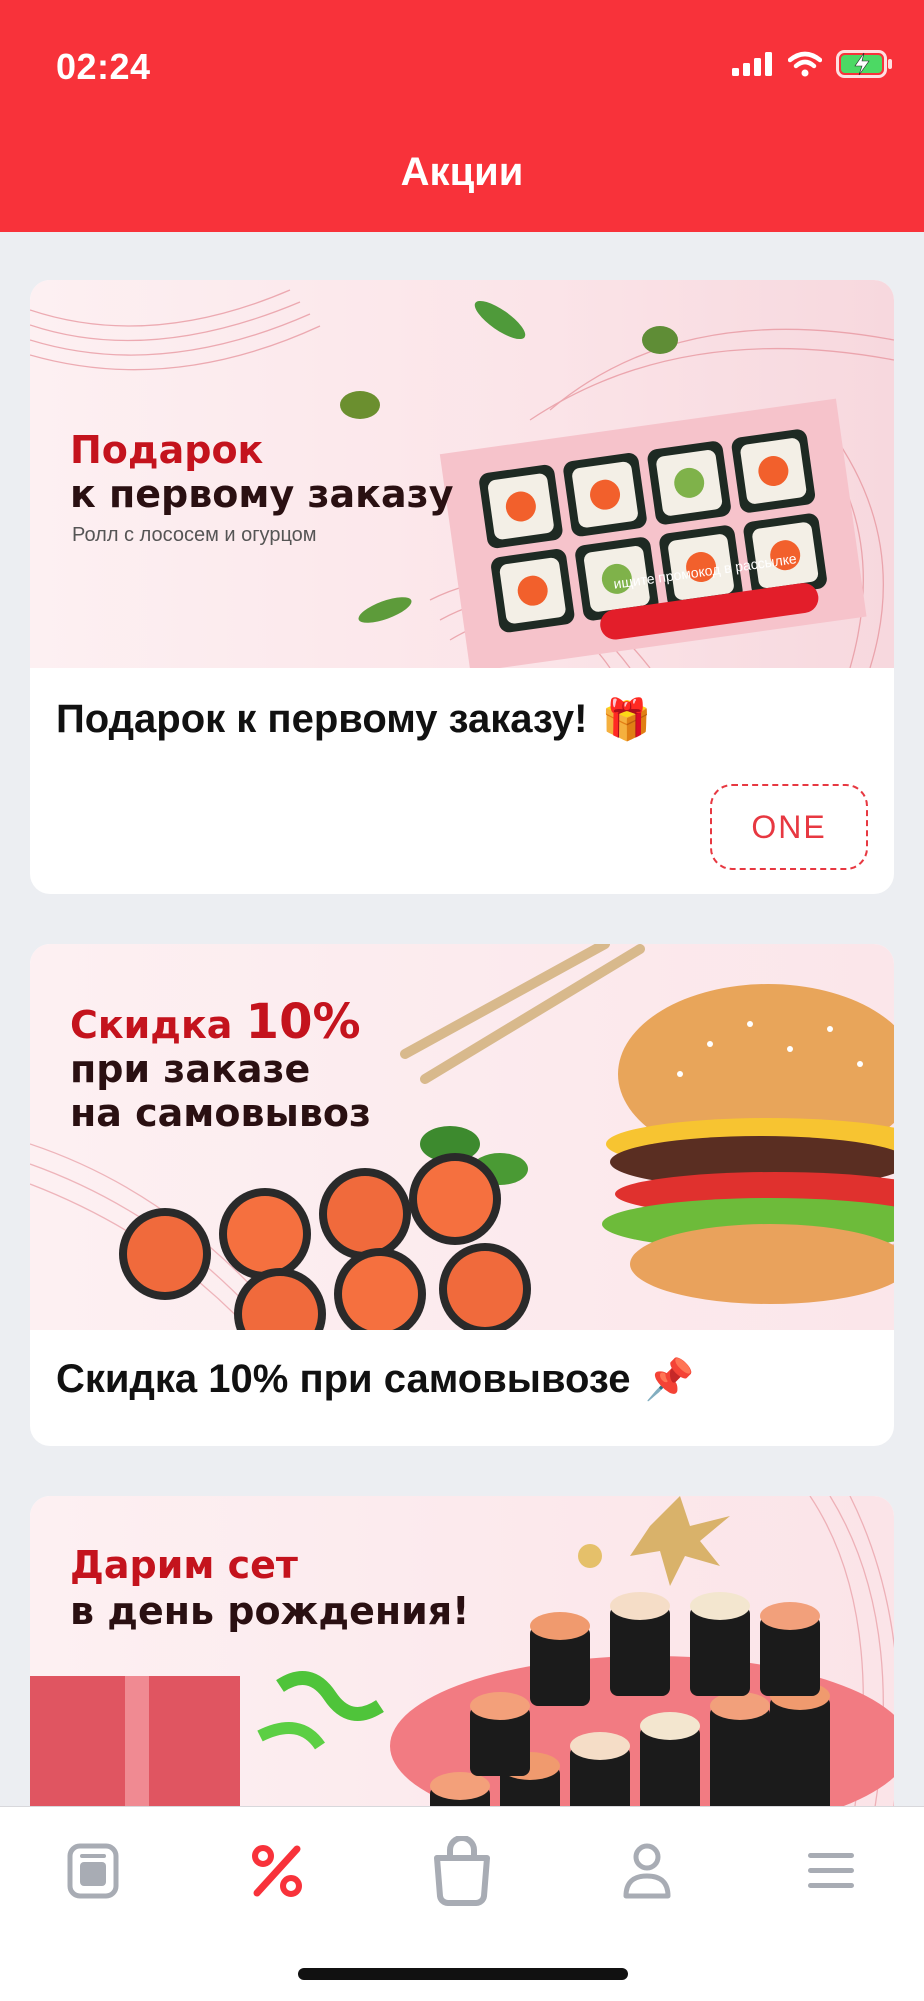  Describe the element at coordinates (167, 450) in the screenshot. I see `banner-title-line1: Подарок` at that location.